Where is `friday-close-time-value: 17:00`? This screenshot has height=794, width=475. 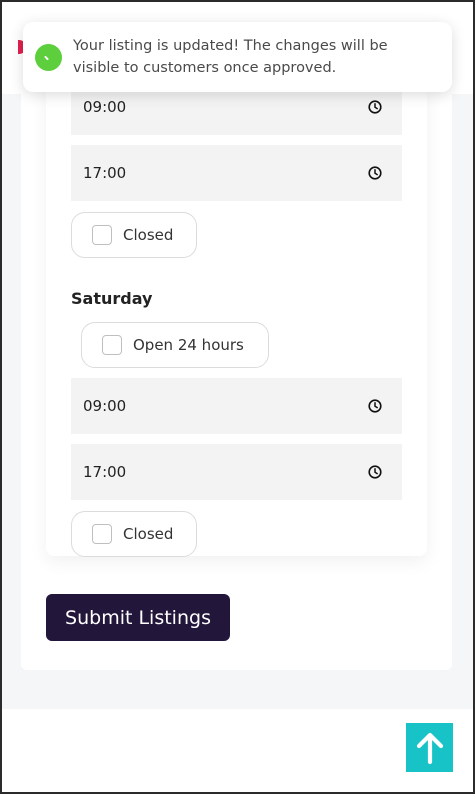 friday-close-time-value: 17:00 is located at coordinates (105, 173).